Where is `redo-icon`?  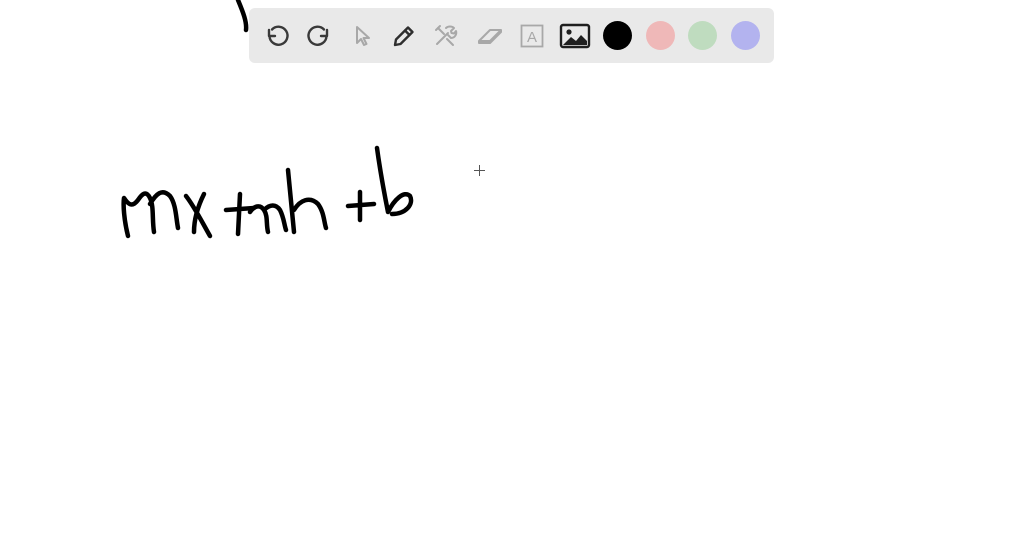 redo-icon is located at coordinates (318, 35).